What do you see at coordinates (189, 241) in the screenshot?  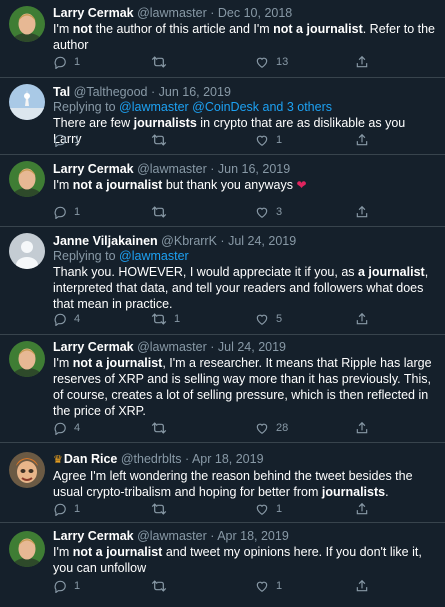 I see `author-handle: @KbrarrK` at bounding box center [189, 241].